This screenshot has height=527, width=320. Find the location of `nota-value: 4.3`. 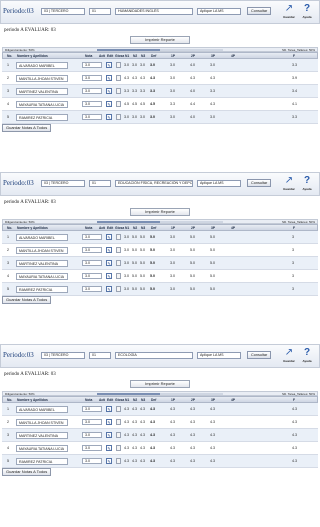

nota-value: 4.3 is located at coordinates (142, 409).